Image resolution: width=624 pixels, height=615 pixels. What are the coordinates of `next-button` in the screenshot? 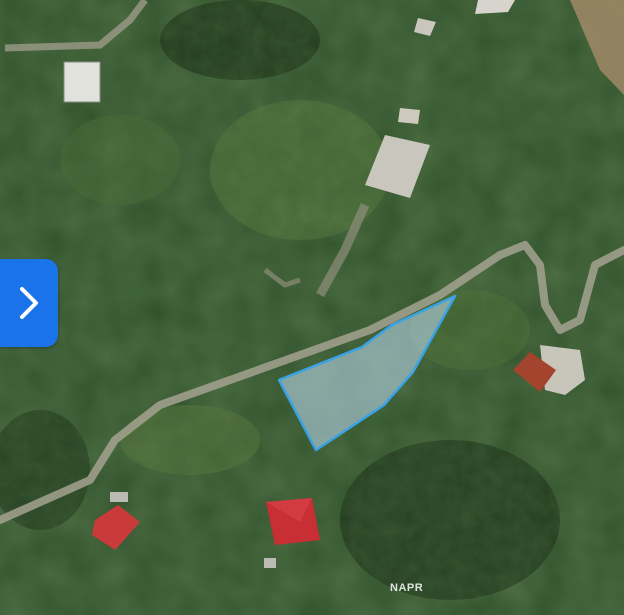 It's located at (29, 303).